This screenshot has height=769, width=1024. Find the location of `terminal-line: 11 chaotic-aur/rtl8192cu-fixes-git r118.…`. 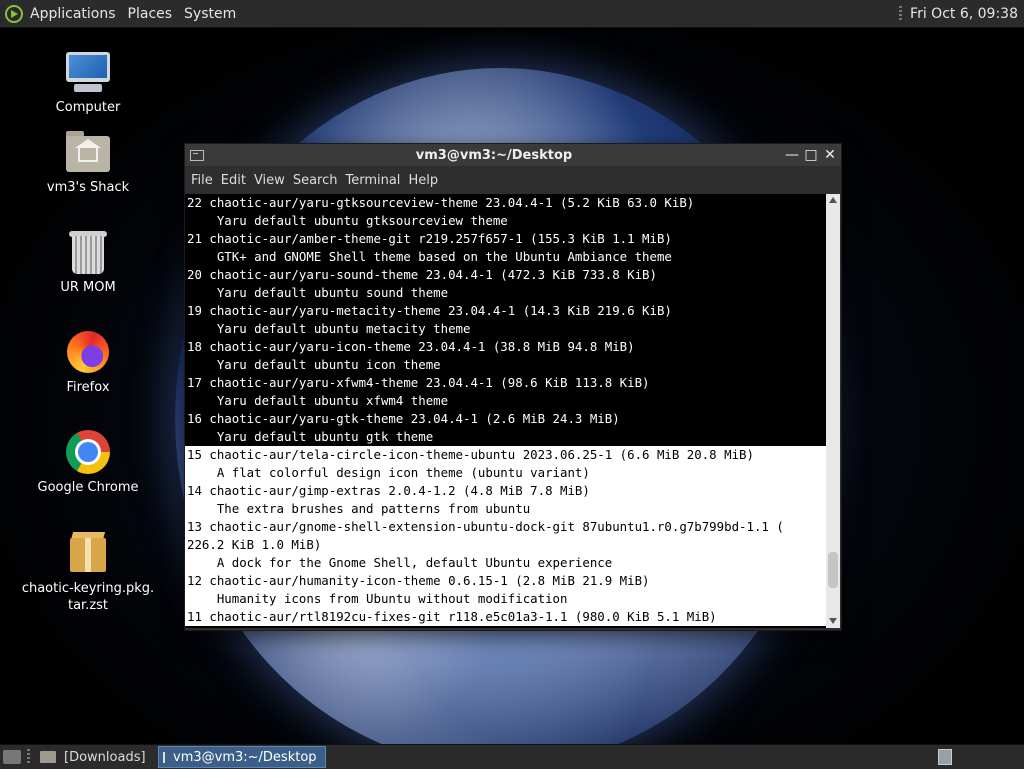

terminal-line: 11 chaotic-aur/rtl8192cu-fixes-git r118.… is located at coordinates (505, 617).